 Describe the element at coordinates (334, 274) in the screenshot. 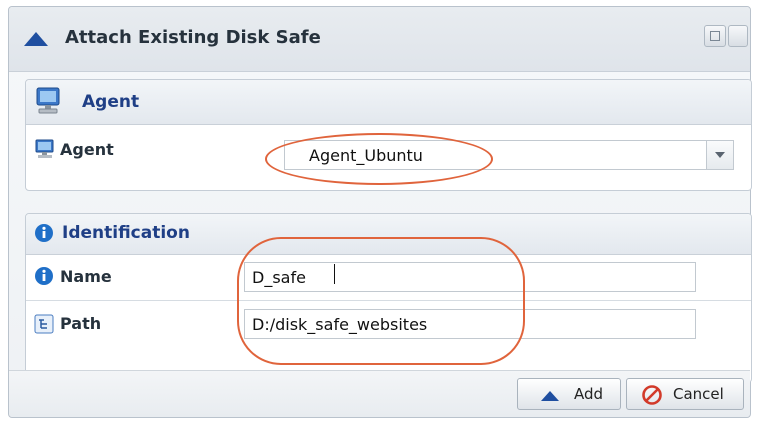

I see `text-cursor` at that location.